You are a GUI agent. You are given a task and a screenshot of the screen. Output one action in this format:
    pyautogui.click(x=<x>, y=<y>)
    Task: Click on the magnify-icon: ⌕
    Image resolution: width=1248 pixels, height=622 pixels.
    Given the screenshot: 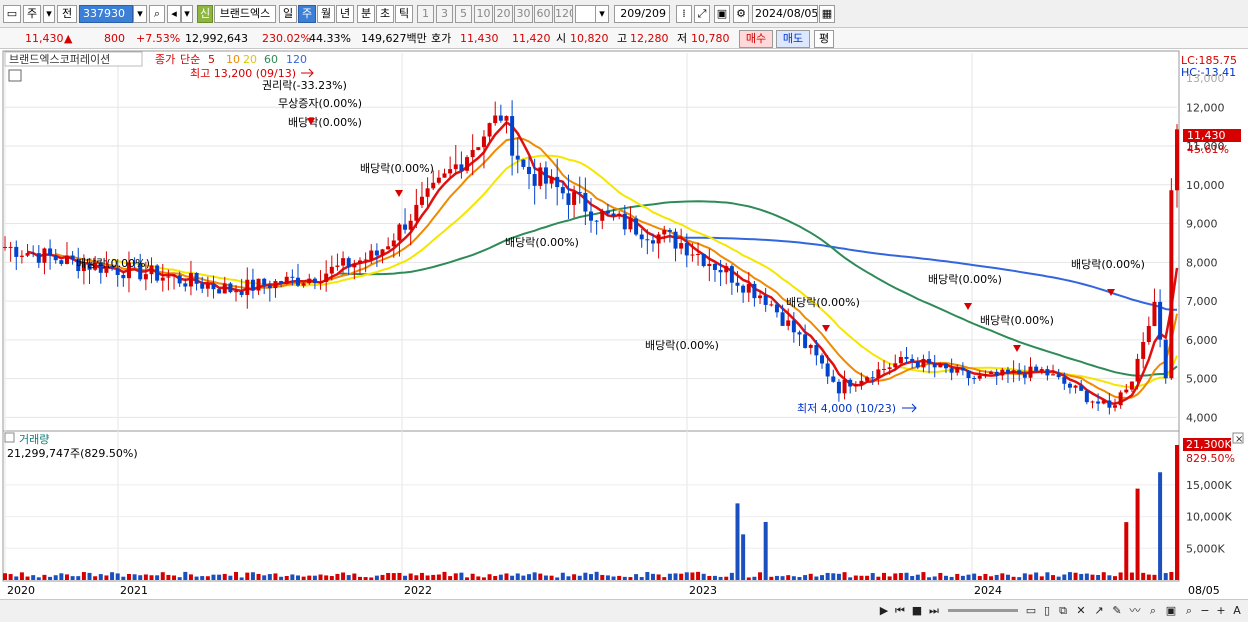 What is the action you would take?
    pyautogui.click(x=1153, y=611)
    